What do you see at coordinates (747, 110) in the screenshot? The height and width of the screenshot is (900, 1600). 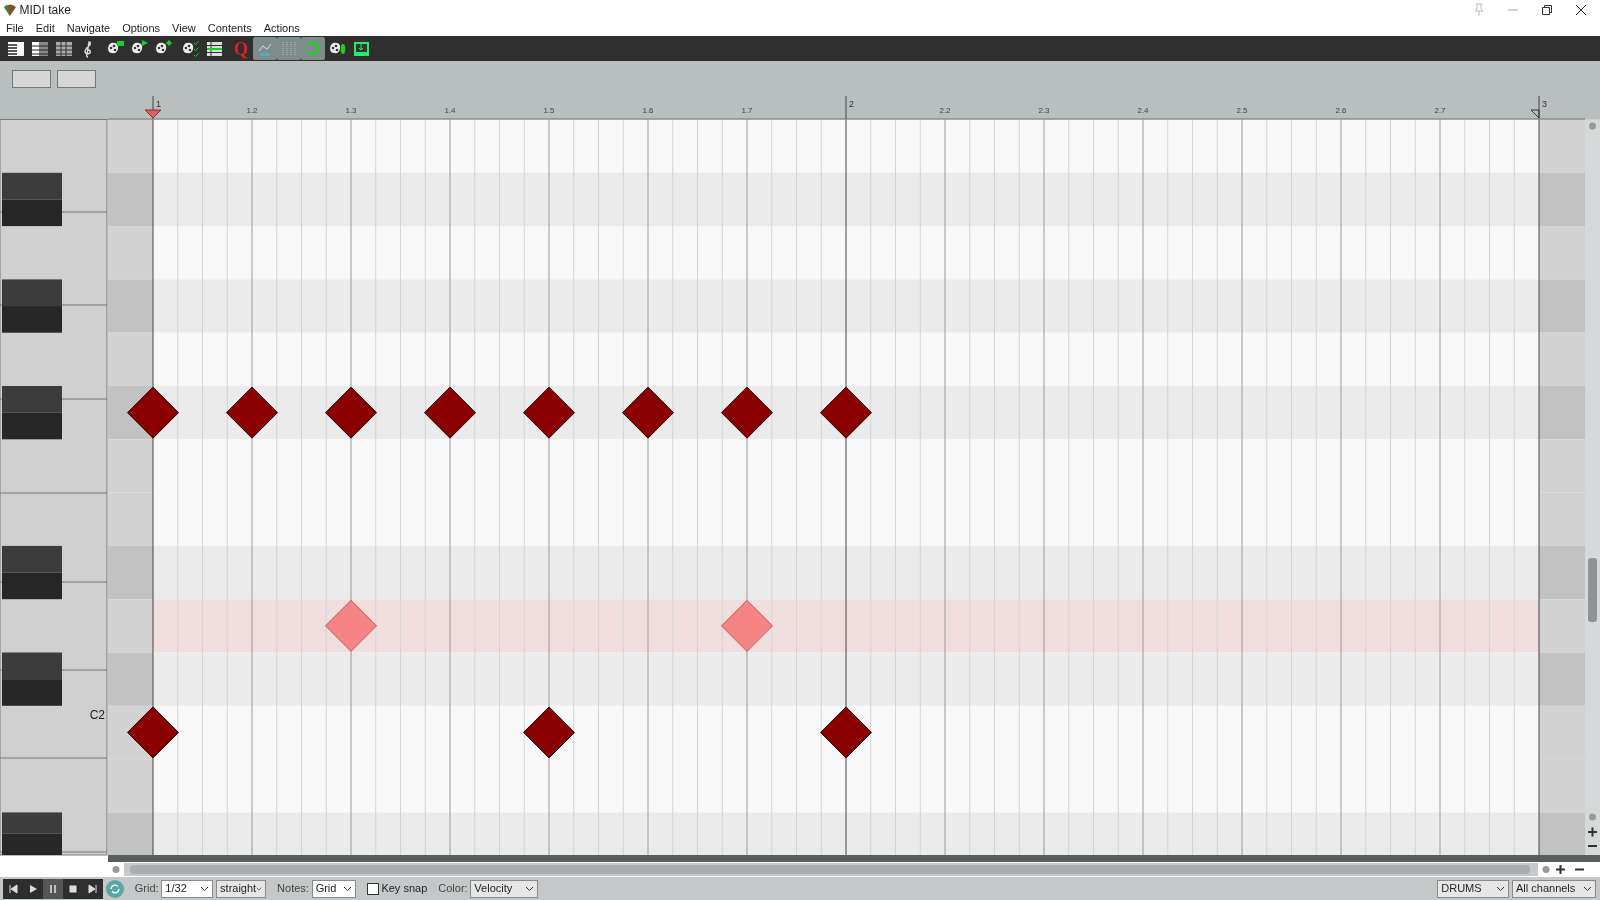 I see `beat-label: 1.7` at bounding box center [747, 110].